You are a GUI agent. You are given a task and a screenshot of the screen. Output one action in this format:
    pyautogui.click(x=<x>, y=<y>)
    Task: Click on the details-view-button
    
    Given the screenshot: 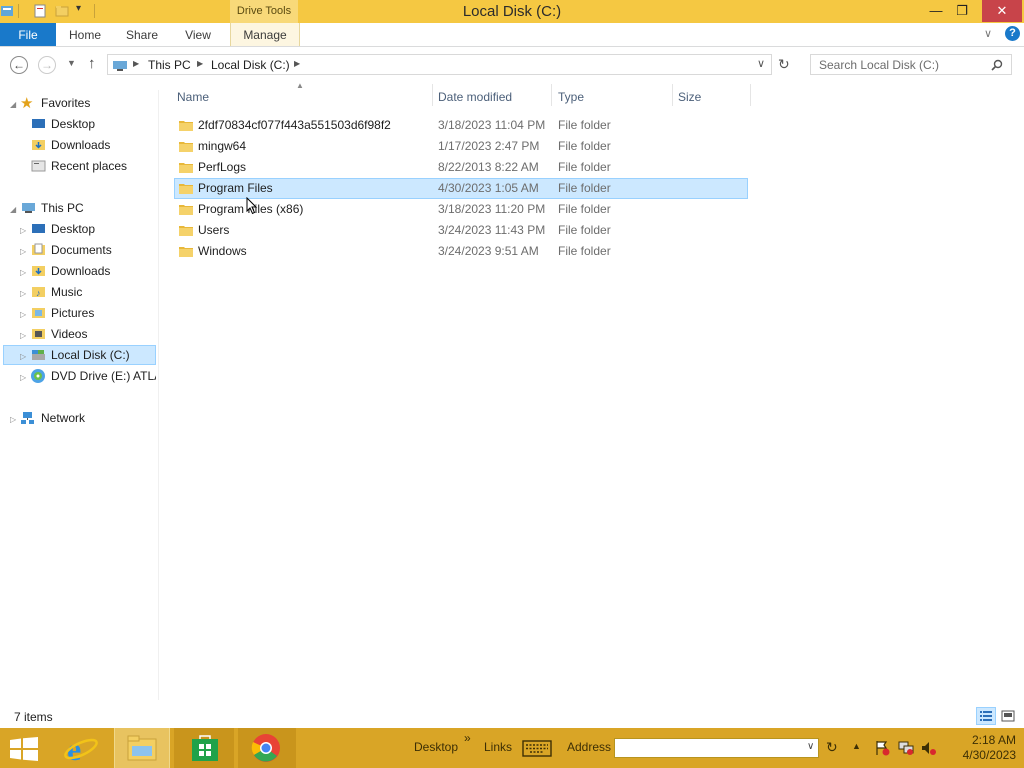 What is the action you would take?
    pyautogui.click(x=986, y=716)
    